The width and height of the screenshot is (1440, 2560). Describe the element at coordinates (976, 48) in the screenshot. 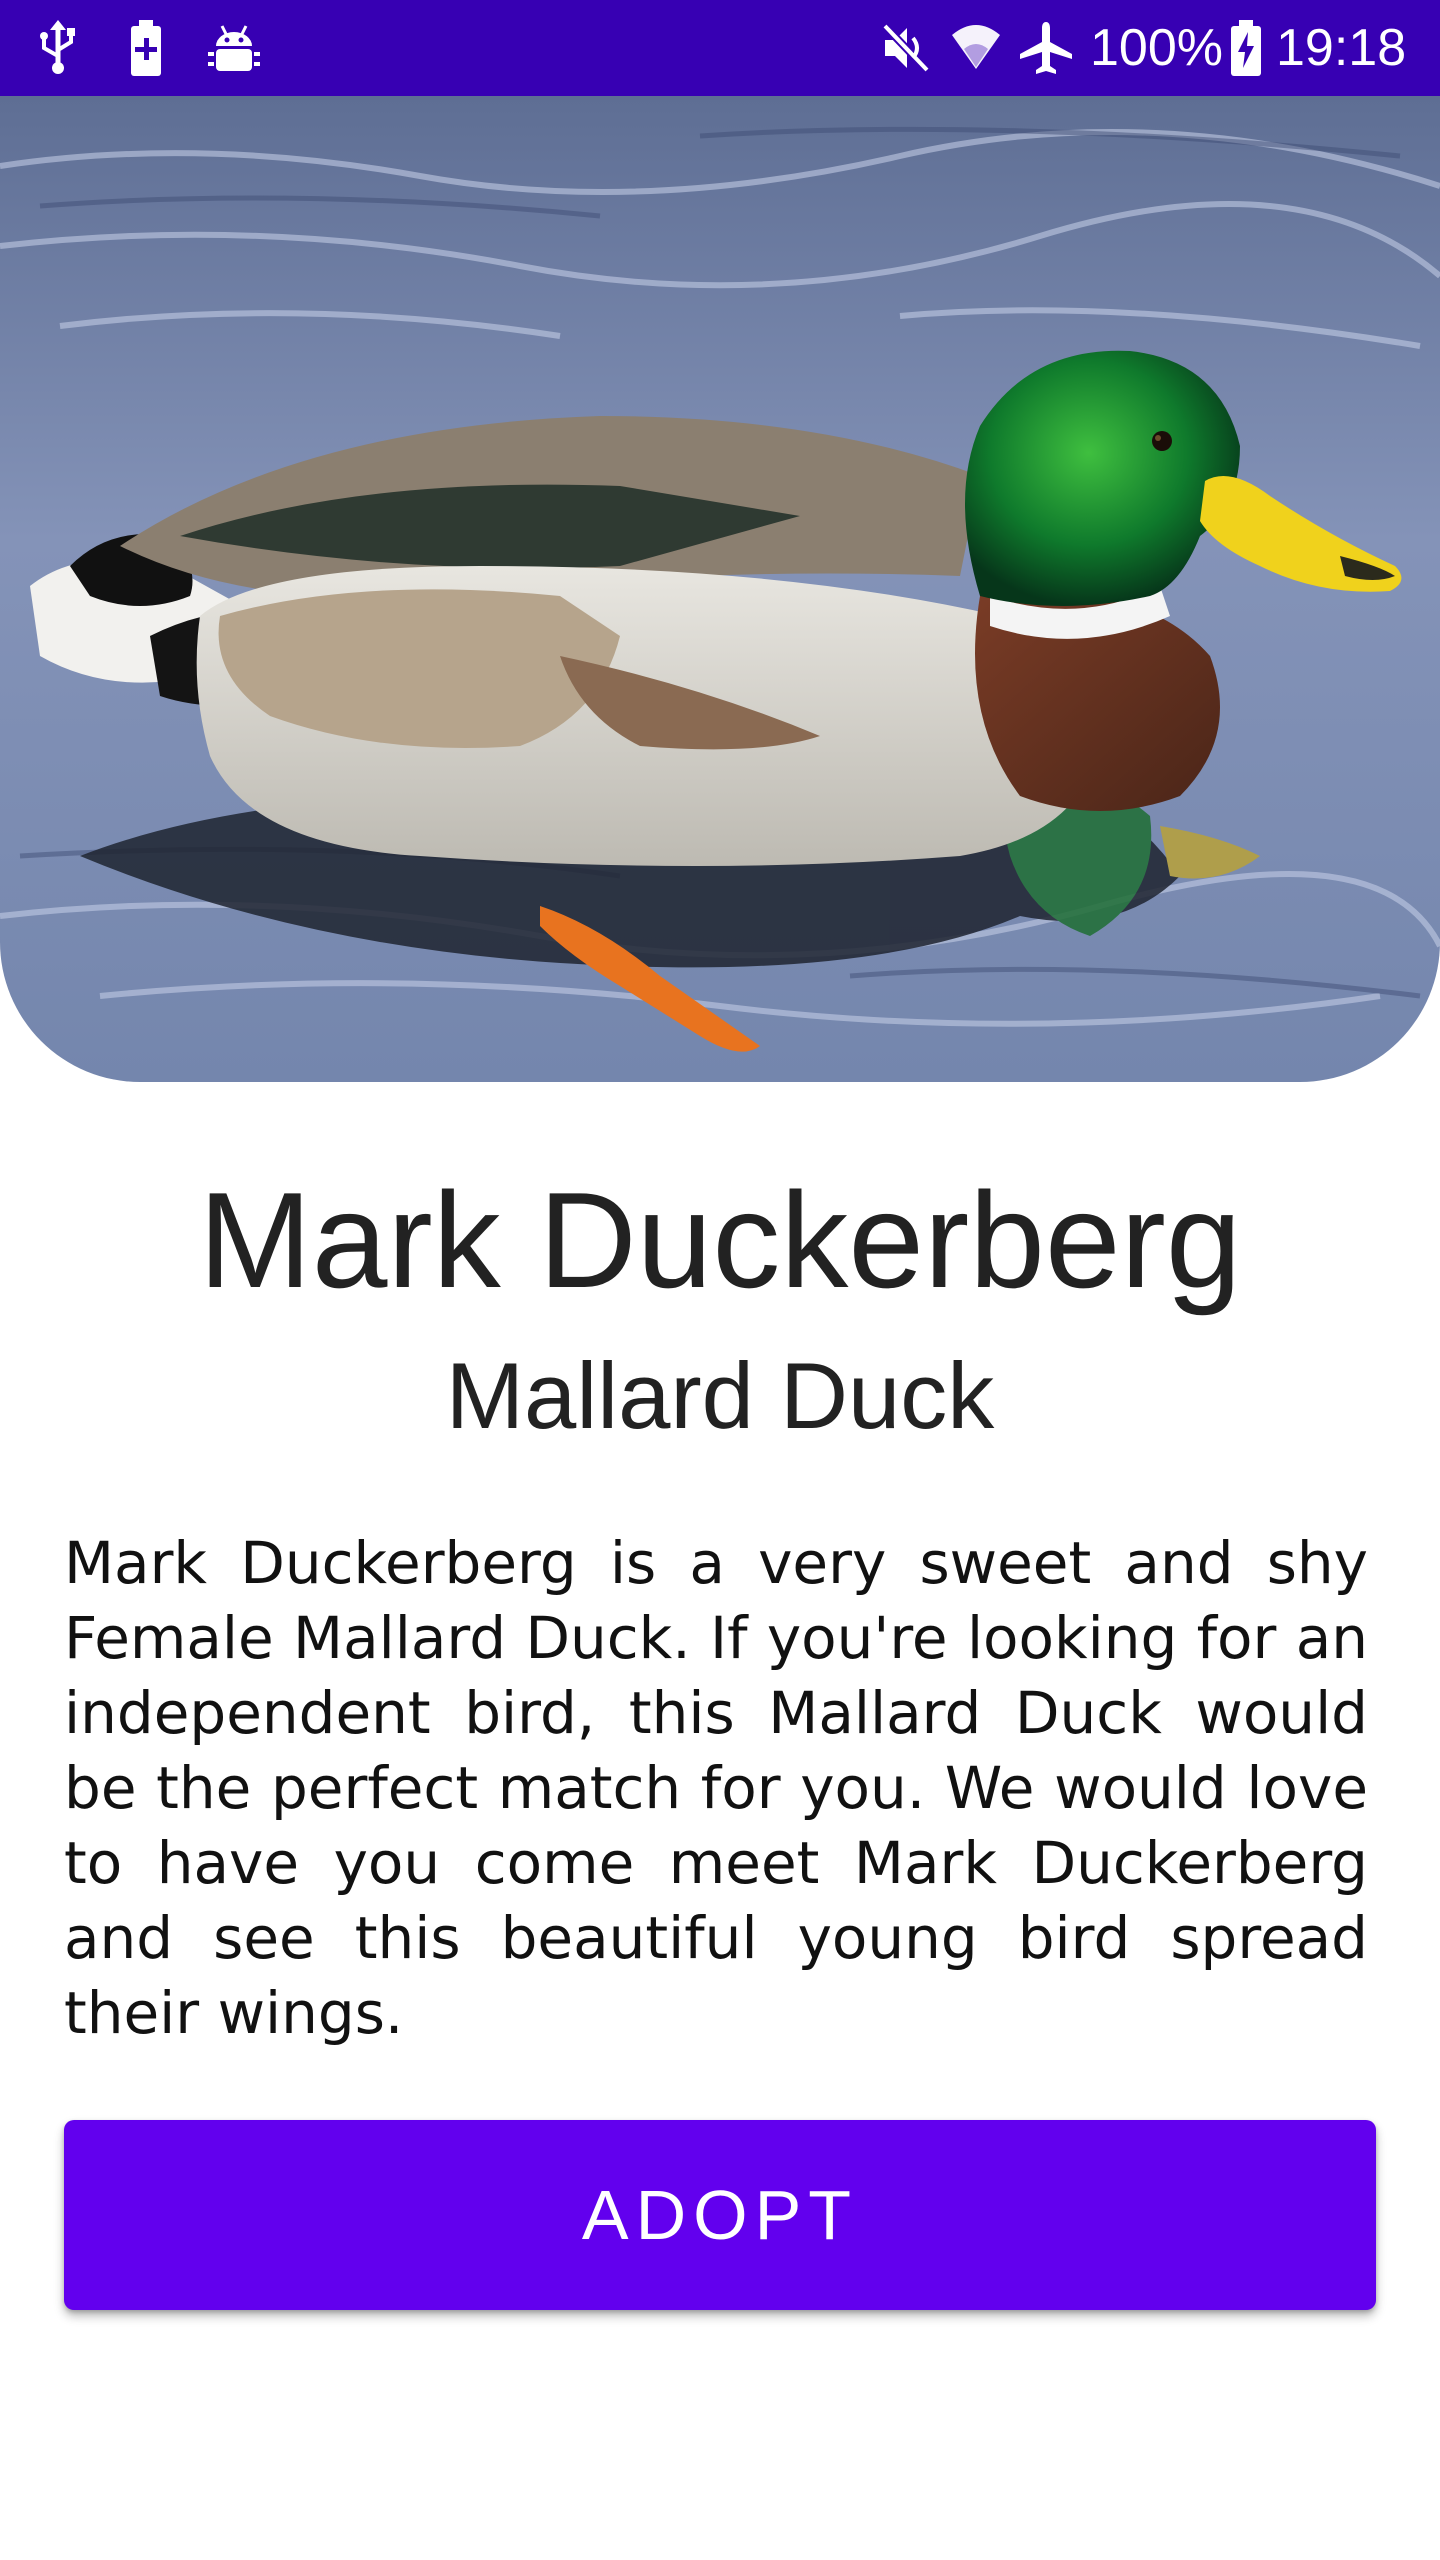

I see `wifi-icon` at that location.